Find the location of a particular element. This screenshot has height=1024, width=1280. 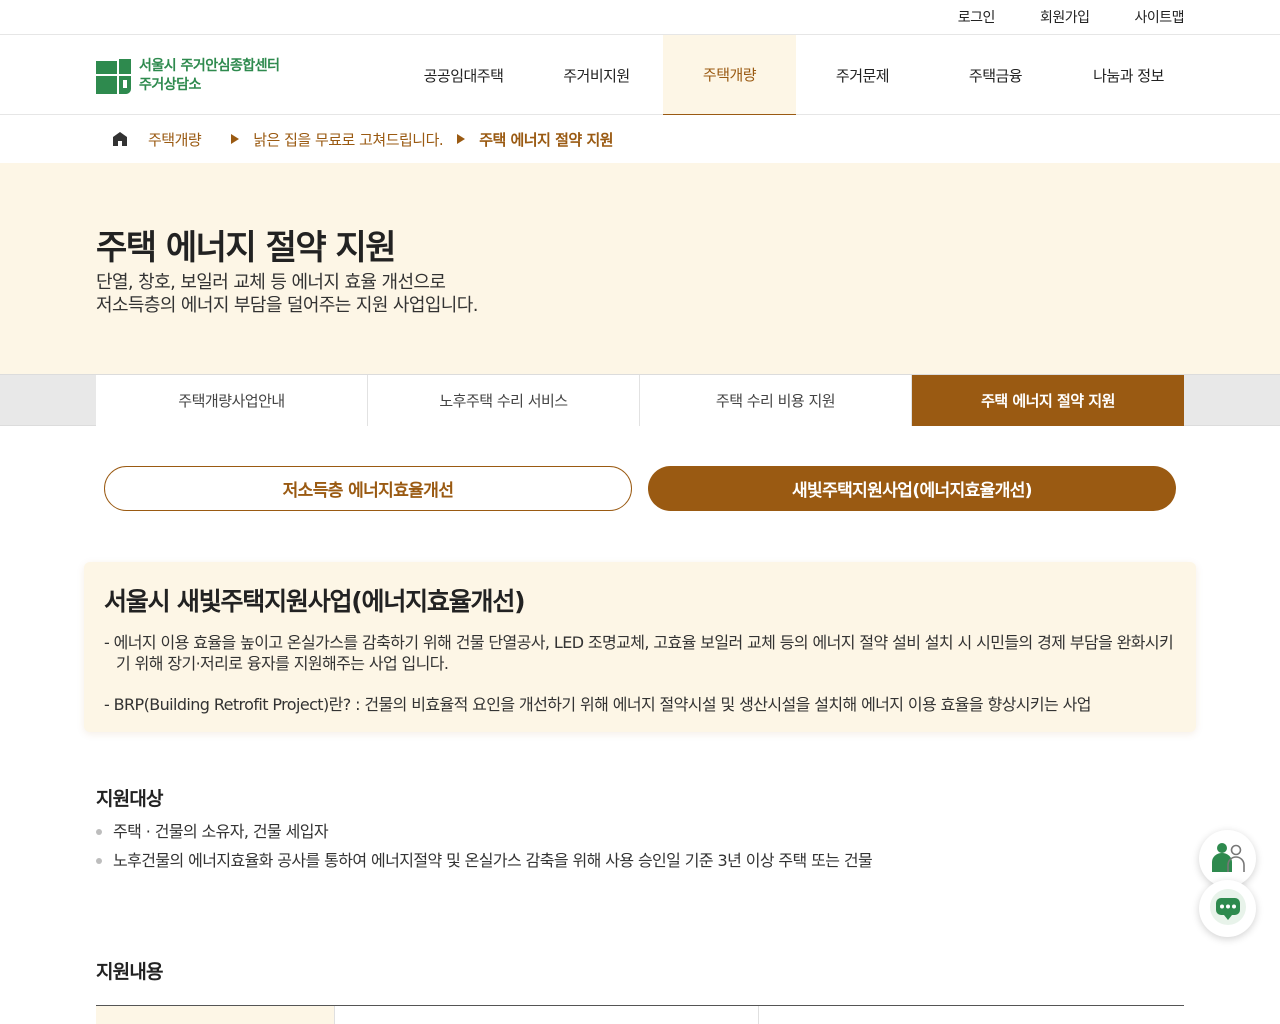

sitemap-link: 사이트맵 is located at coordinates (1159, 17).